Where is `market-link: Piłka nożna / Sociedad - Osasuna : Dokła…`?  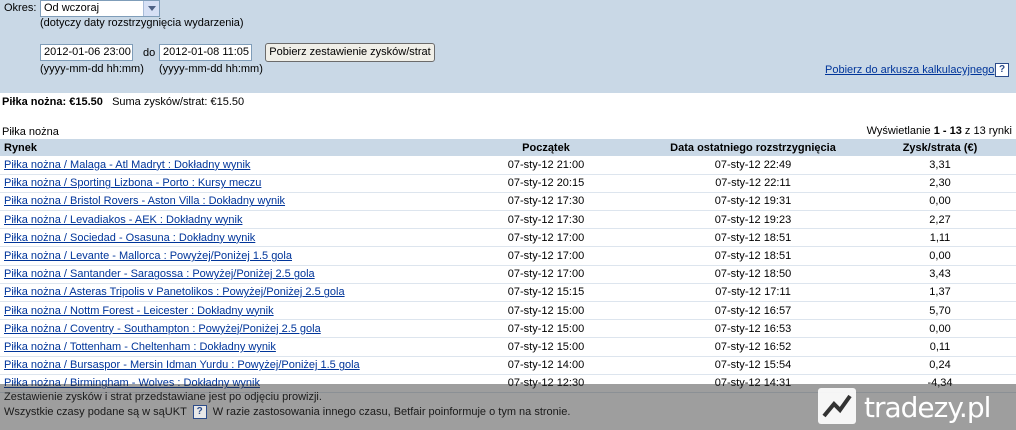 market-link: Piłka nożna / Sociedad - Osasuna : Dokła… is located at coordinates (129, 238).